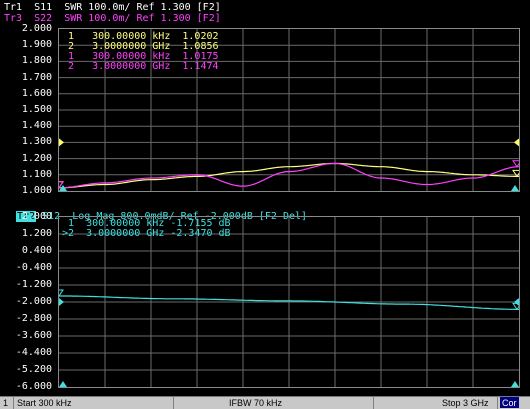 This screenshot has height=409, width=530. I want to click on marker-1-flag, so click(61, 293).